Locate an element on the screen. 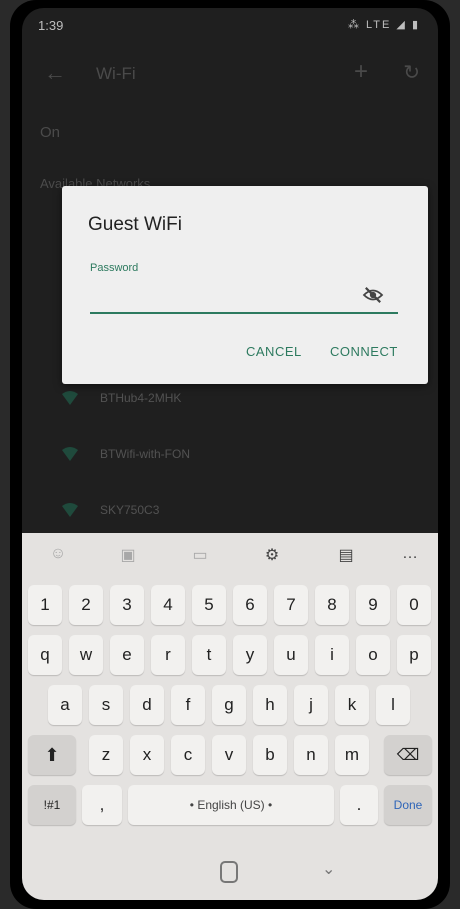  key: l is located at coordinates (393, 705).